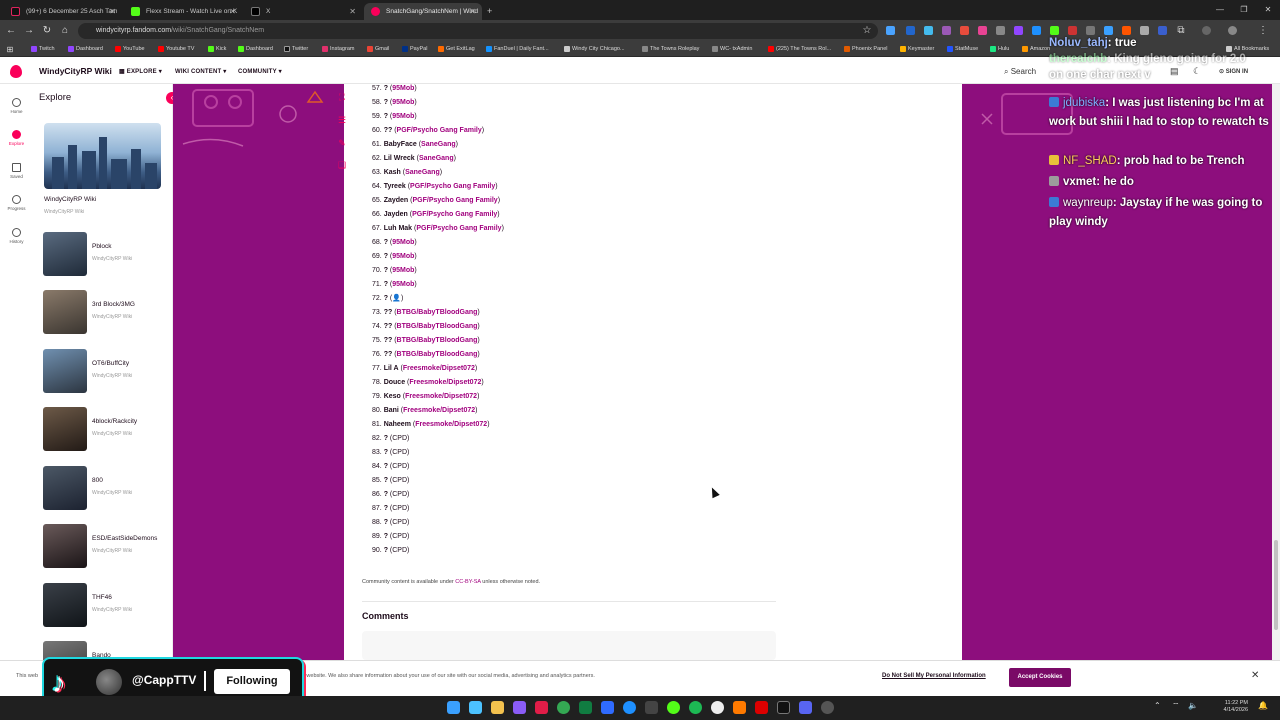 The image size is (1280, 720). Describe the element at coordinates (934, 676) in the screenshot. I see `do-not-sell-link: Do Not Sell My Personal Information` at that location.